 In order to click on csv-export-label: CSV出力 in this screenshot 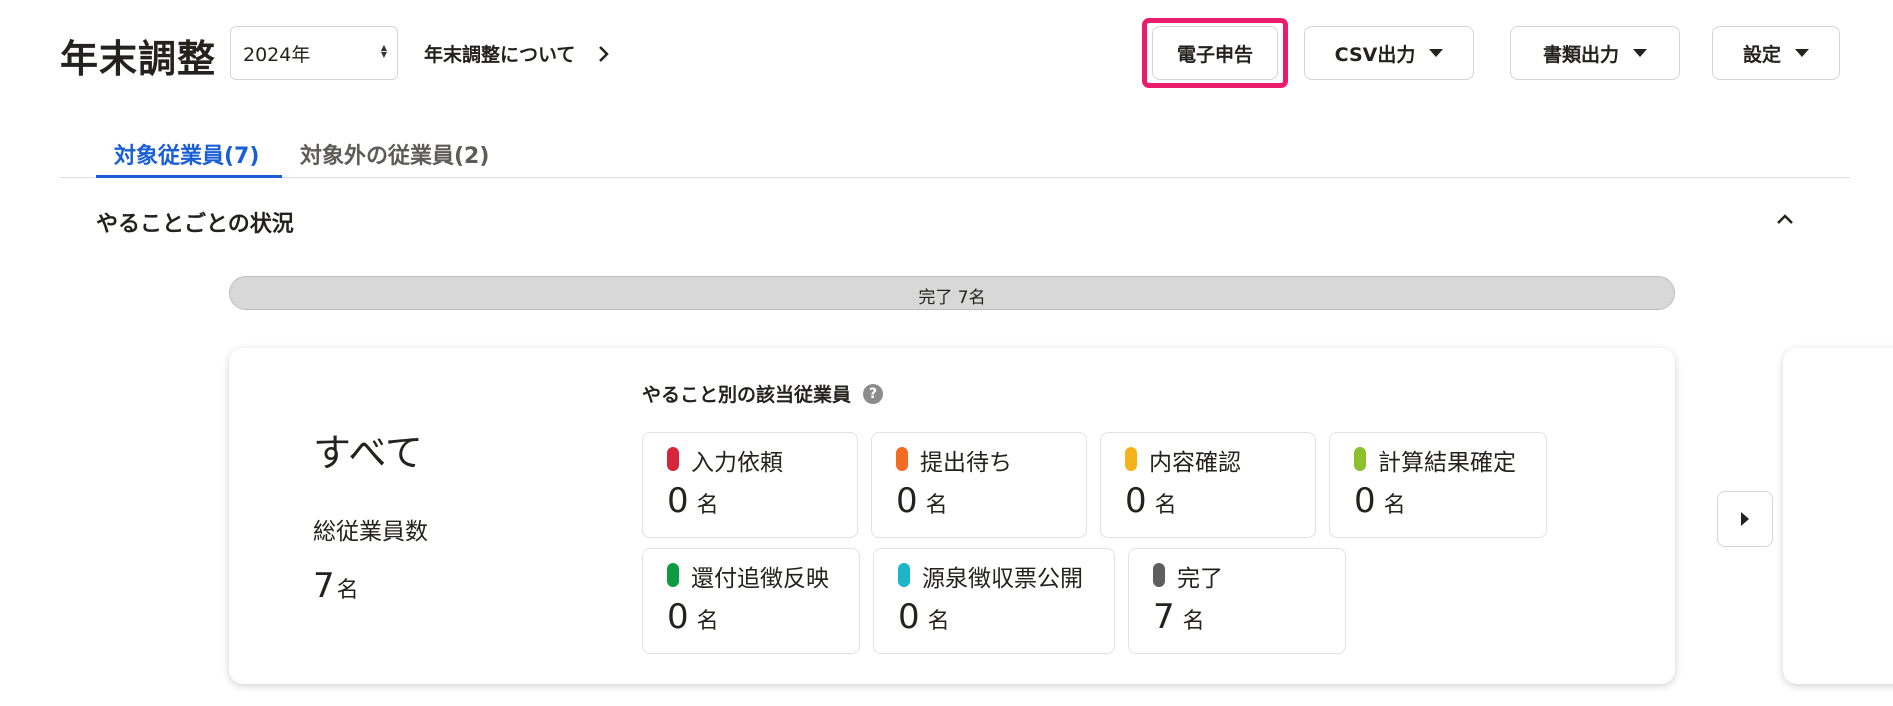, I will do `click(1375, 54)`.